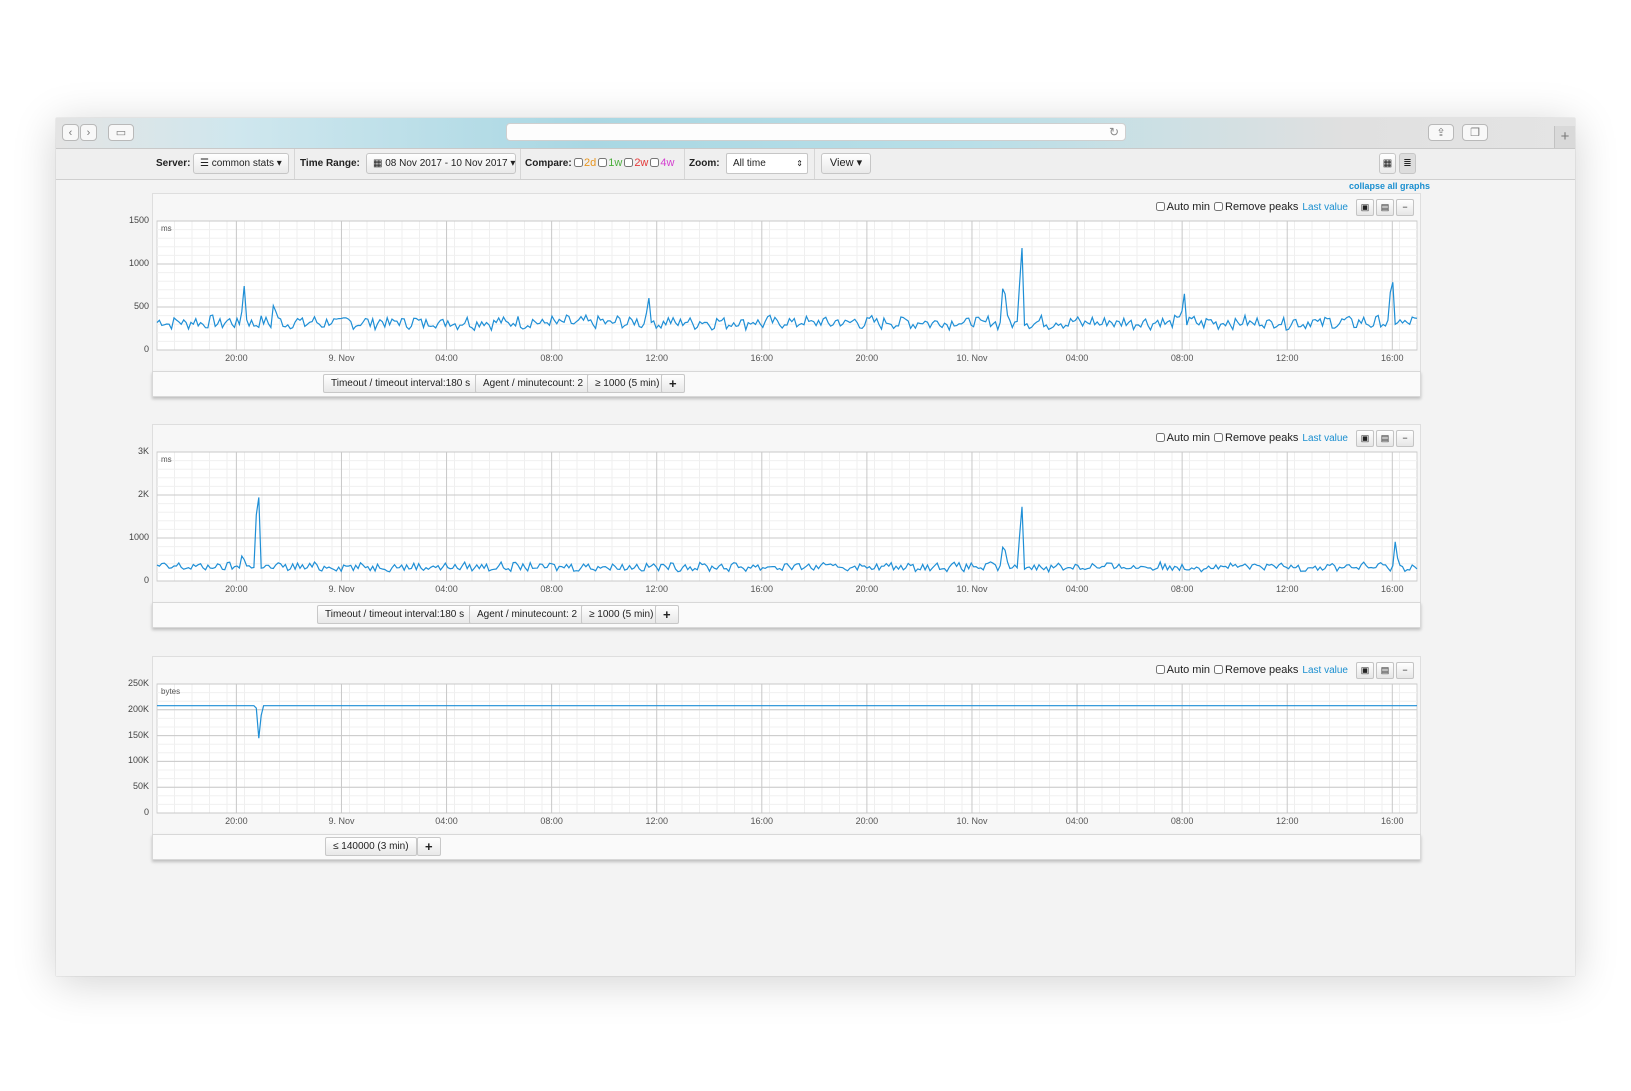 The image size is (1631, 1091). What do you see at coordinates (1564, 137) in the screenshot?
I see `new-tab-icon: +` at bounding box center [1564, 137].